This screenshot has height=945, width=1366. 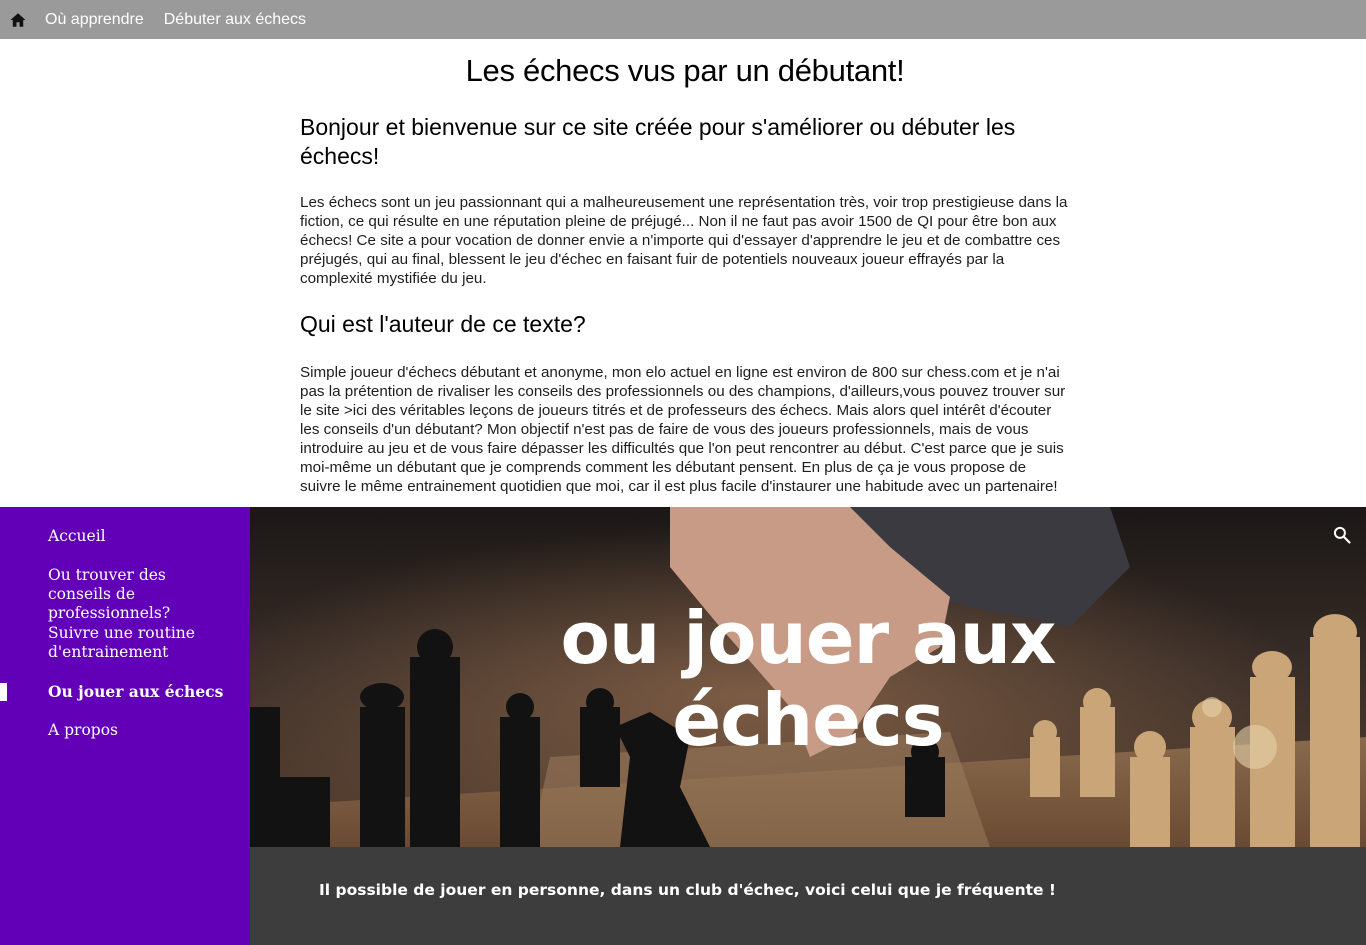 What do you see at coordinates (94, 20) in the screenshot?
I see `nav-link-ou-apprendre: Où apprendre` at bounding box center [94, 20].